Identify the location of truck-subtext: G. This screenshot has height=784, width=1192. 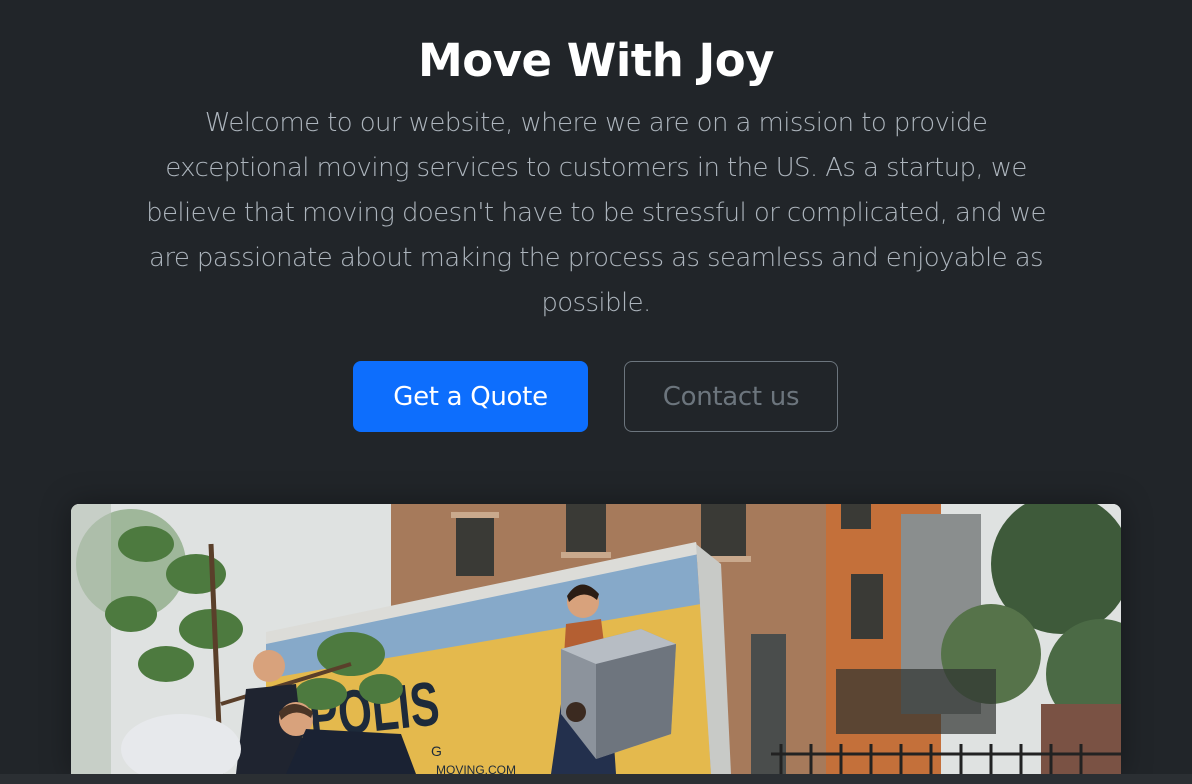
(436, 751).